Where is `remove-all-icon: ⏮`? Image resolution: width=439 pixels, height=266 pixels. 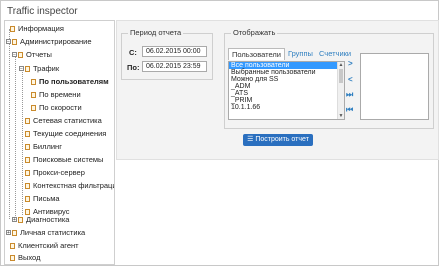 remove-all-icon: ⏮ is located at coordinates (349, 110).